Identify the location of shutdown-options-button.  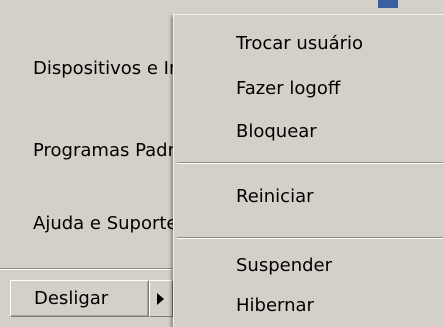
(161, 298).